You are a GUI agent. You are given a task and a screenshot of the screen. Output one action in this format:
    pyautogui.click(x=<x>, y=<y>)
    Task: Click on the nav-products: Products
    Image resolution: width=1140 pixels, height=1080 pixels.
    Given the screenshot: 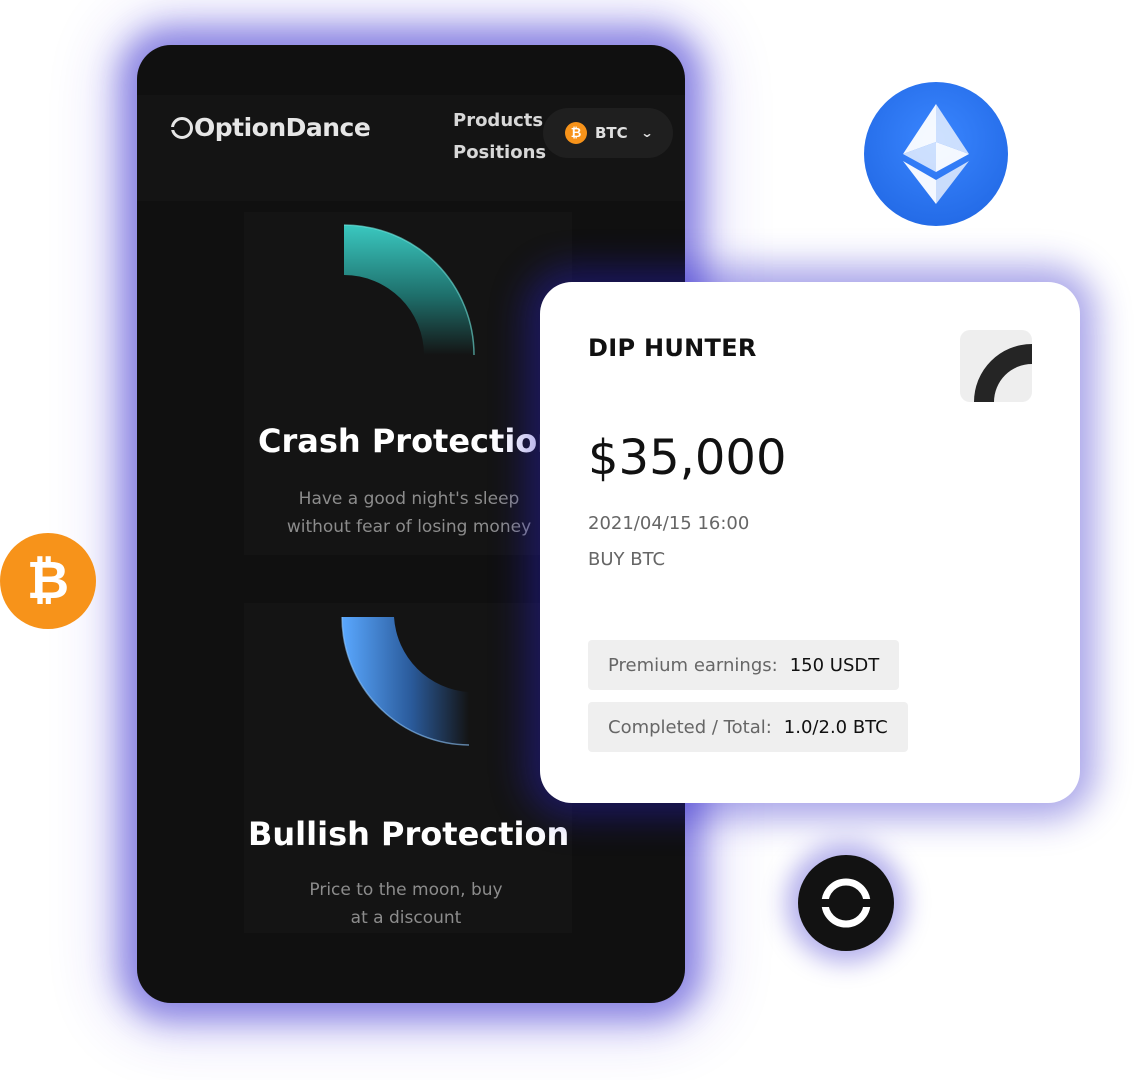 What is the action you would take?
    pyautogui.click(x=499, y=121)
    